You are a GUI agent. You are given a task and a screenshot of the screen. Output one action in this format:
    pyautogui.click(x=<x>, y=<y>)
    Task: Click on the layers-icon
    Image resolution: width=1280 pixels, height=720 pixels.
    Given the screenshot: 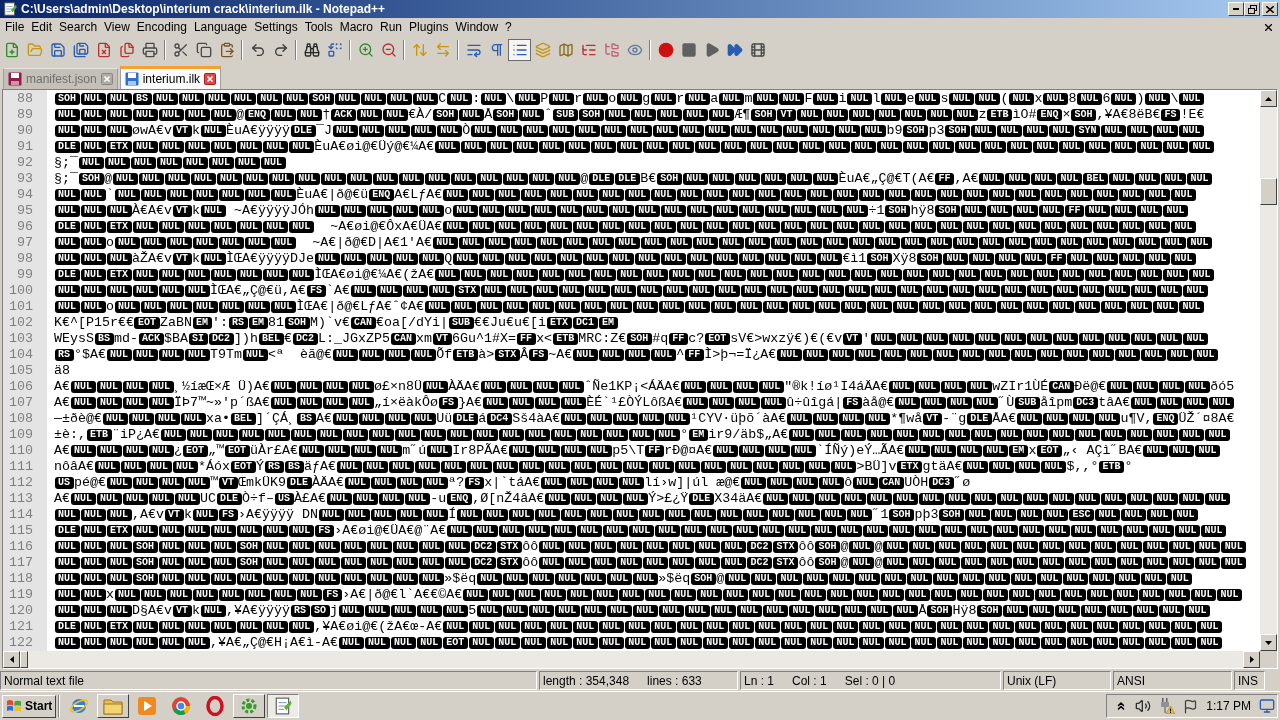 What is the action you would take?
    pyautogui.click(x=542, y=50)
    